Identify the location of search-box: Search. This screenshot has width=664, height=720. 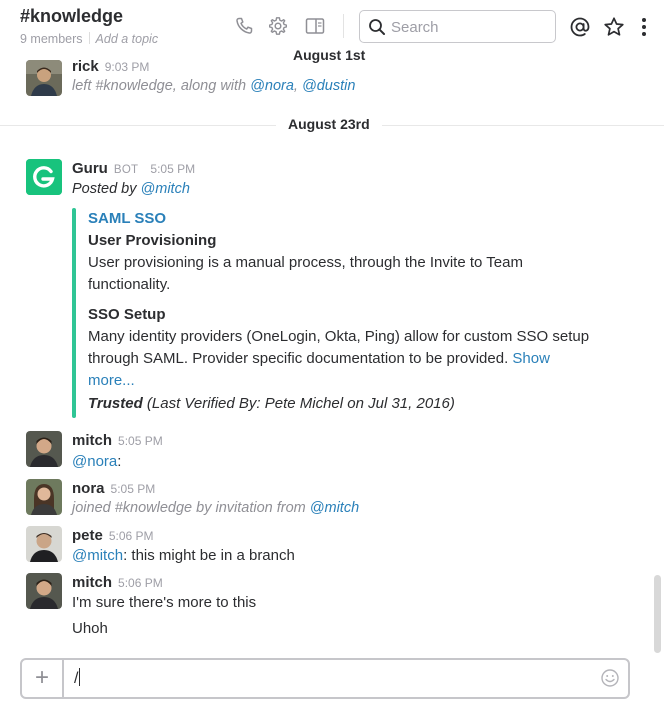
(457, 26).